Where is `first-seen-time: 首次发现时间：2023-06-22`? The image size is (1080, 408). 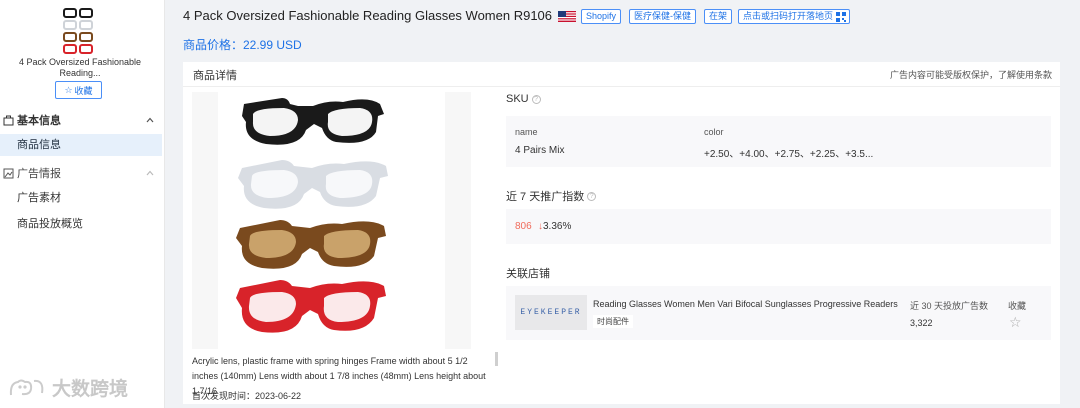 first-seen-time: 首次发现时间：2023-06-22 is located at coordinates (247, 396).